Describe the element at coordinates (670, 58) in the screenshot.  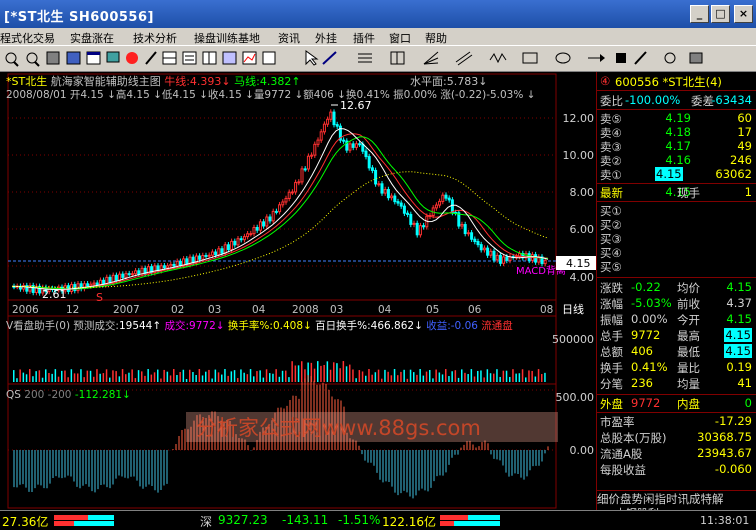
I see `stamp-icon` at that location.